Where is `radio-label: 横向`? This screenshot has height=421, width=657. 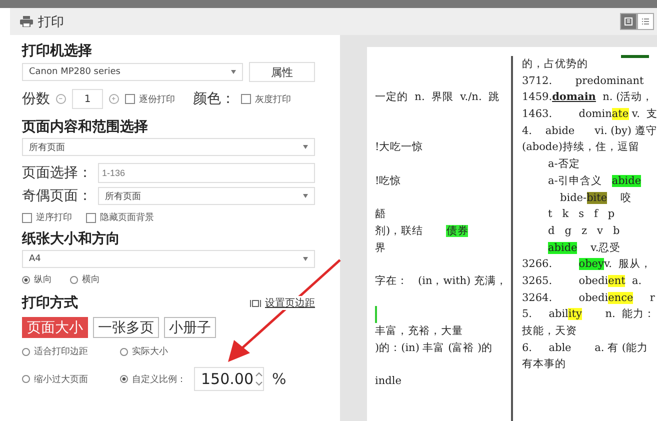
radio-label: 横向 is located at coordinates (91, 280).